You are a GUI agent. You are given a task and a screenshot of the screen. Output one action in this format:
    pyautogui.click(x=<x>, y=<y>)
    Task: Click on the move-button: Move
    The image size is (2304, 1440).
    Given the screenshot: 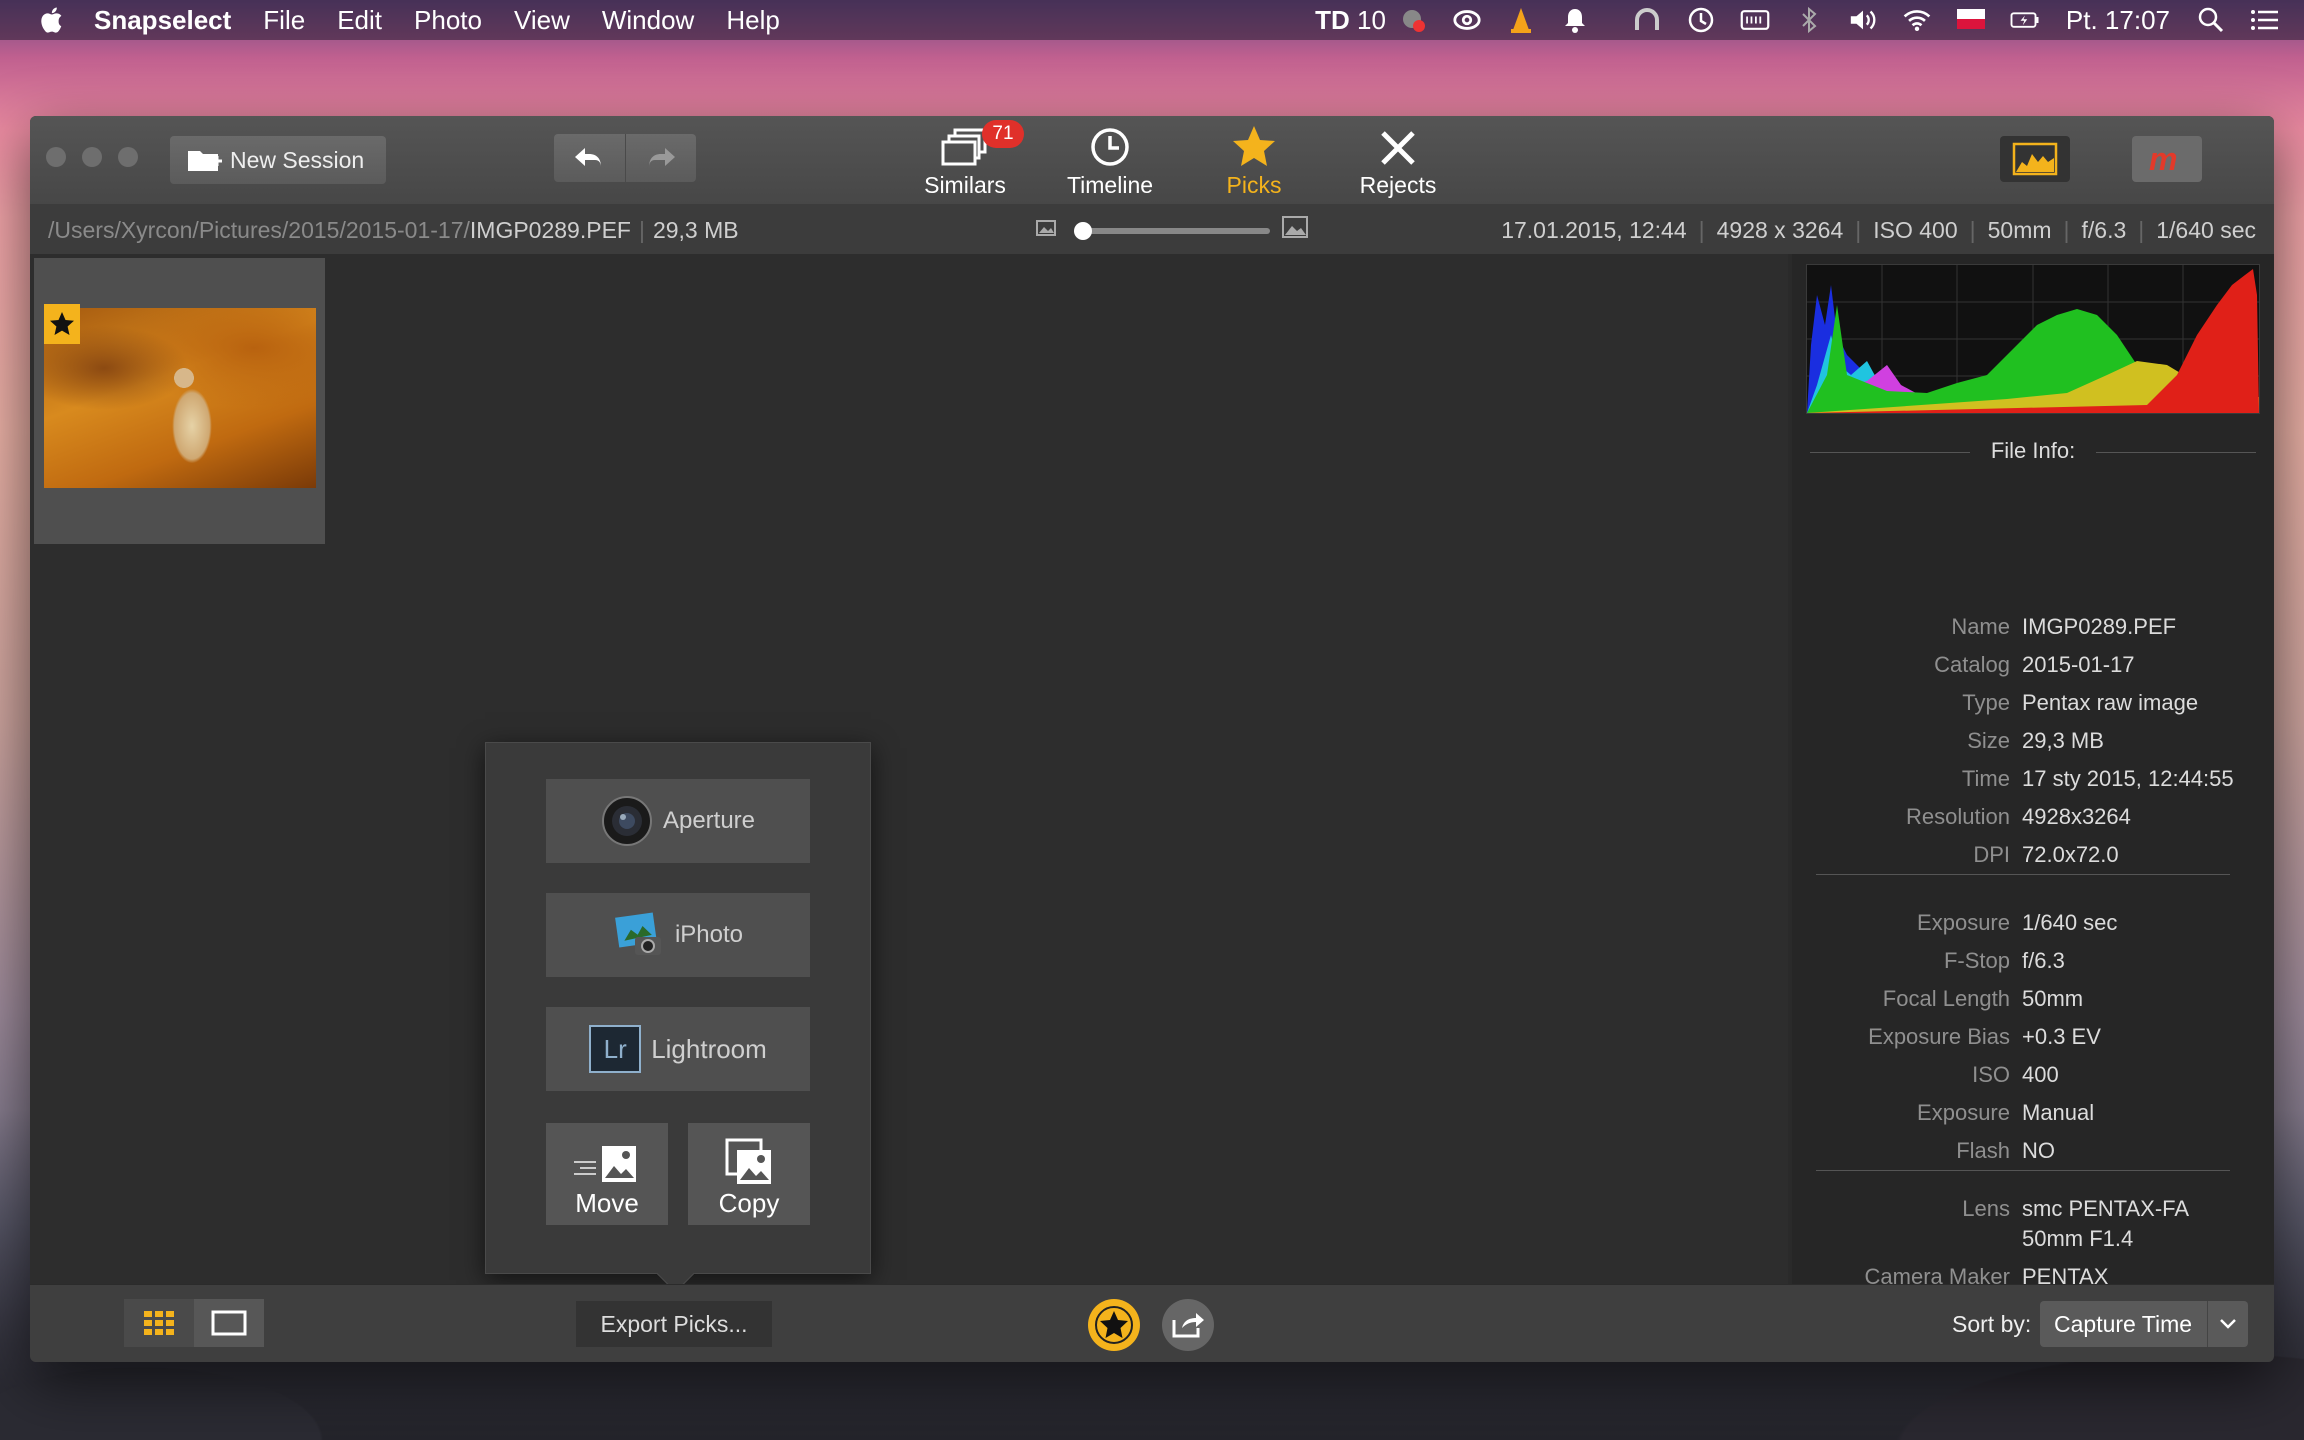 What is the action you would take?
    pyautogui.click(x=607, y=1174)
    